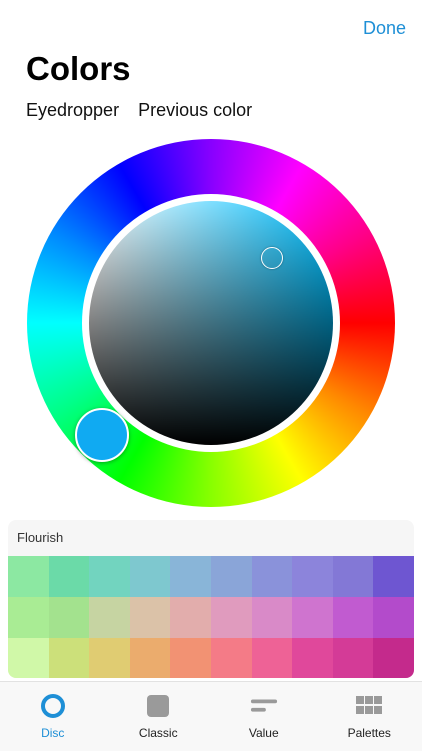 This screenshot has height=751, width=422. Describe the element at coordinates (272, 258) in the screenshot. I see `saturation-knob` at that location.